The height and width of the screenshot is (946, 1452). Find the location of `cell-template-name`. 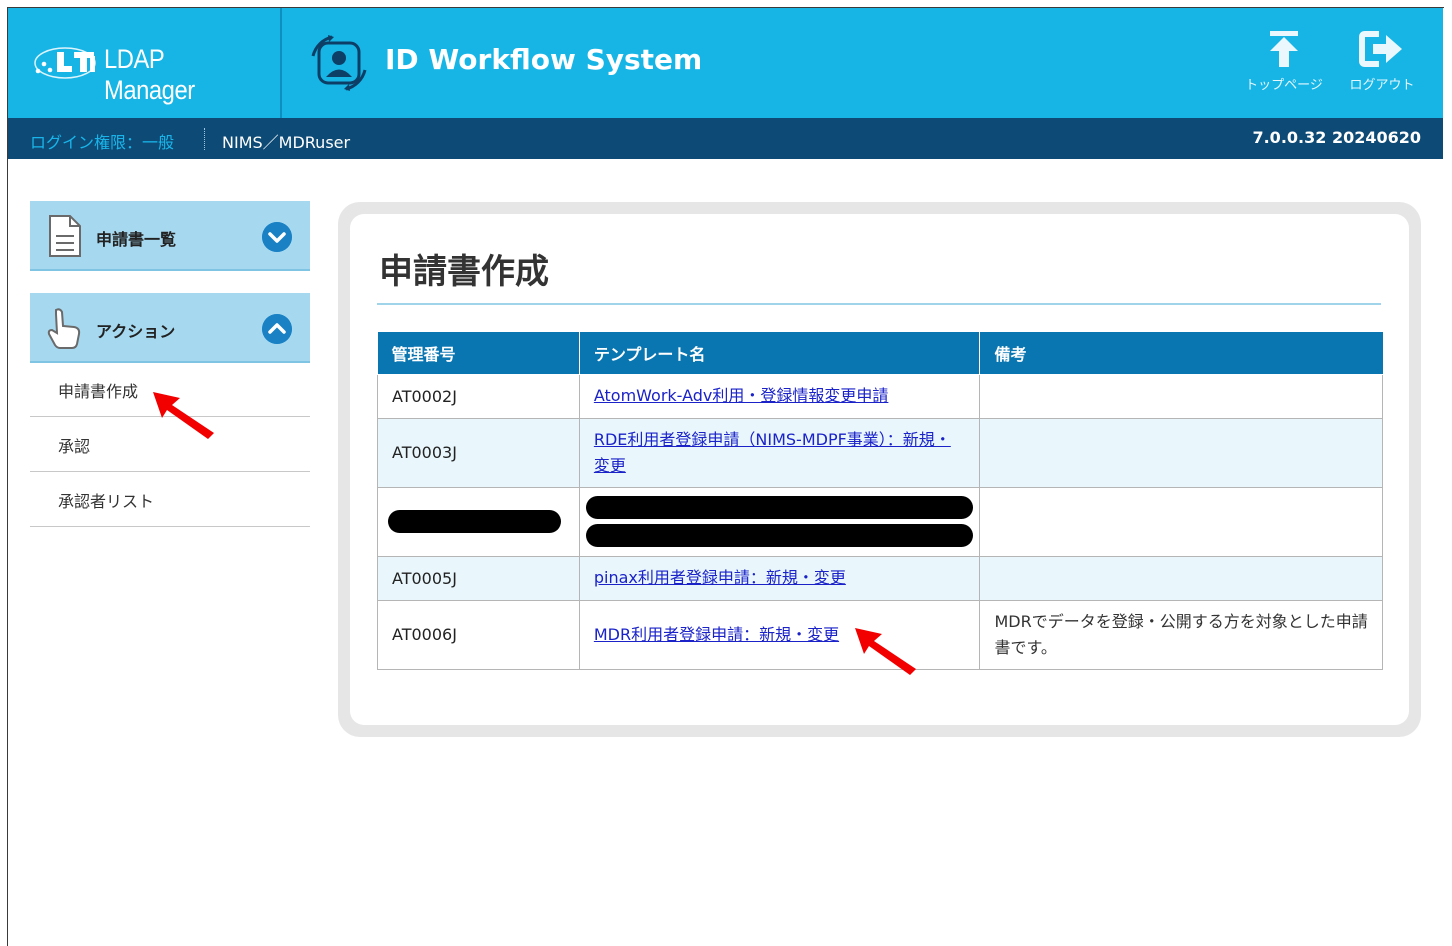

cell-template-name is located at coordinates (779, 521).